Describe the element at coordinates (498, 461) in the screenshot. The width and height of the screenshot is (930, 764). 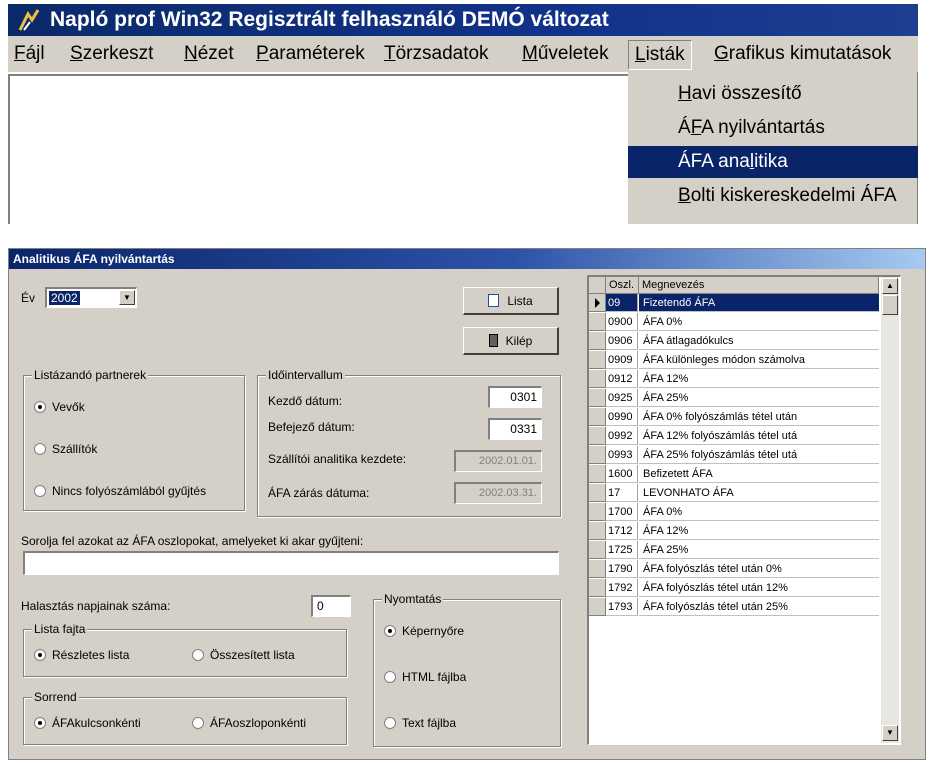
I see `supplier-start-input: 2002.01.01.` at that location.